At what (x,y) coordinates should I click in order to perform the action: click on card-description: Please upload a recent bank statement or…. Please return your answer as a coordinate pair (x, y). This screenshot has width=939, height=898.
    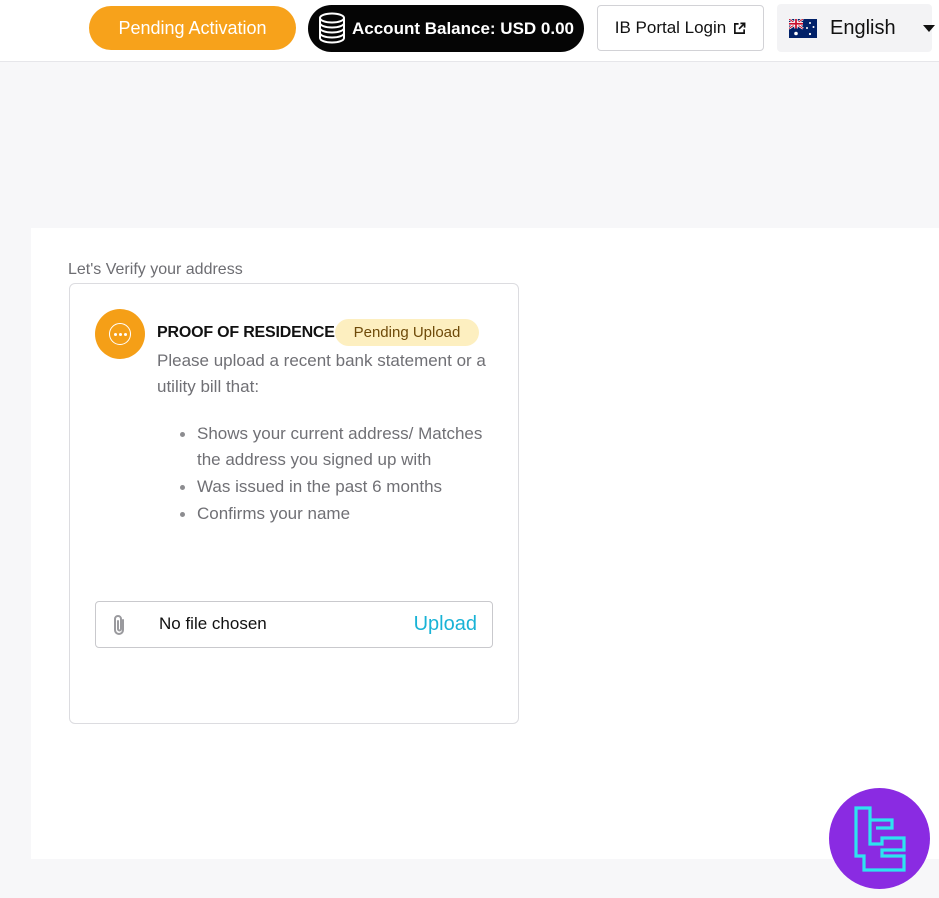
    Looking at the image, I should click on (321, 373).